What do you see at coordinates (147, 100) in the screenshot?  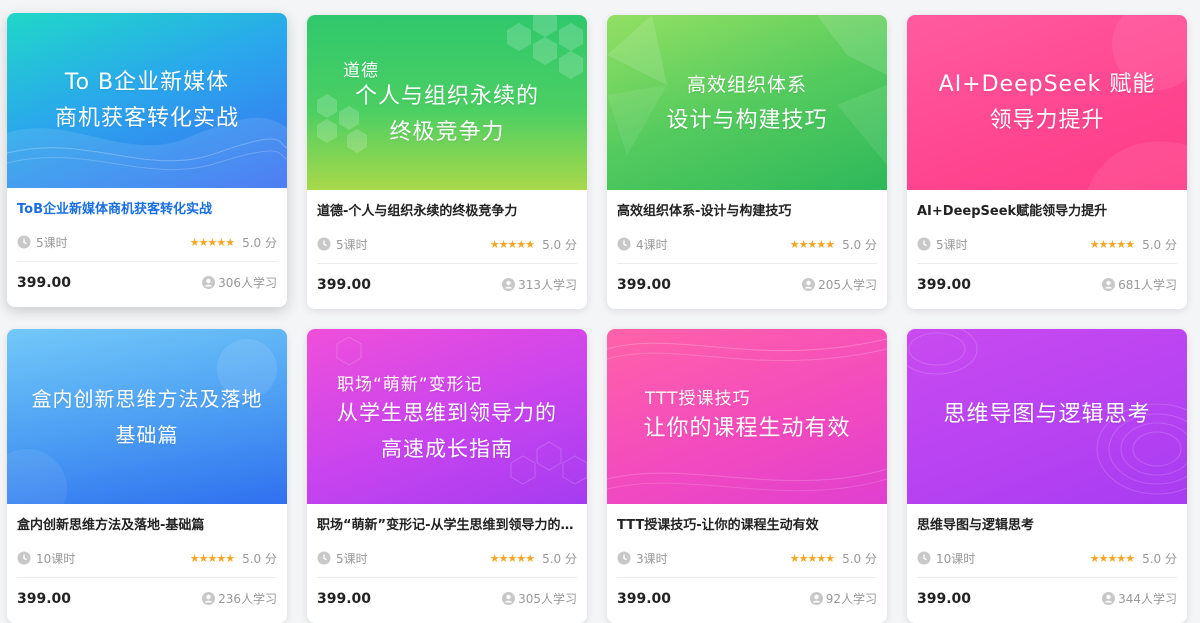 I see `course-cover: To B企业新媒体 商机获客转化实战` at bounding box center [147, 100].